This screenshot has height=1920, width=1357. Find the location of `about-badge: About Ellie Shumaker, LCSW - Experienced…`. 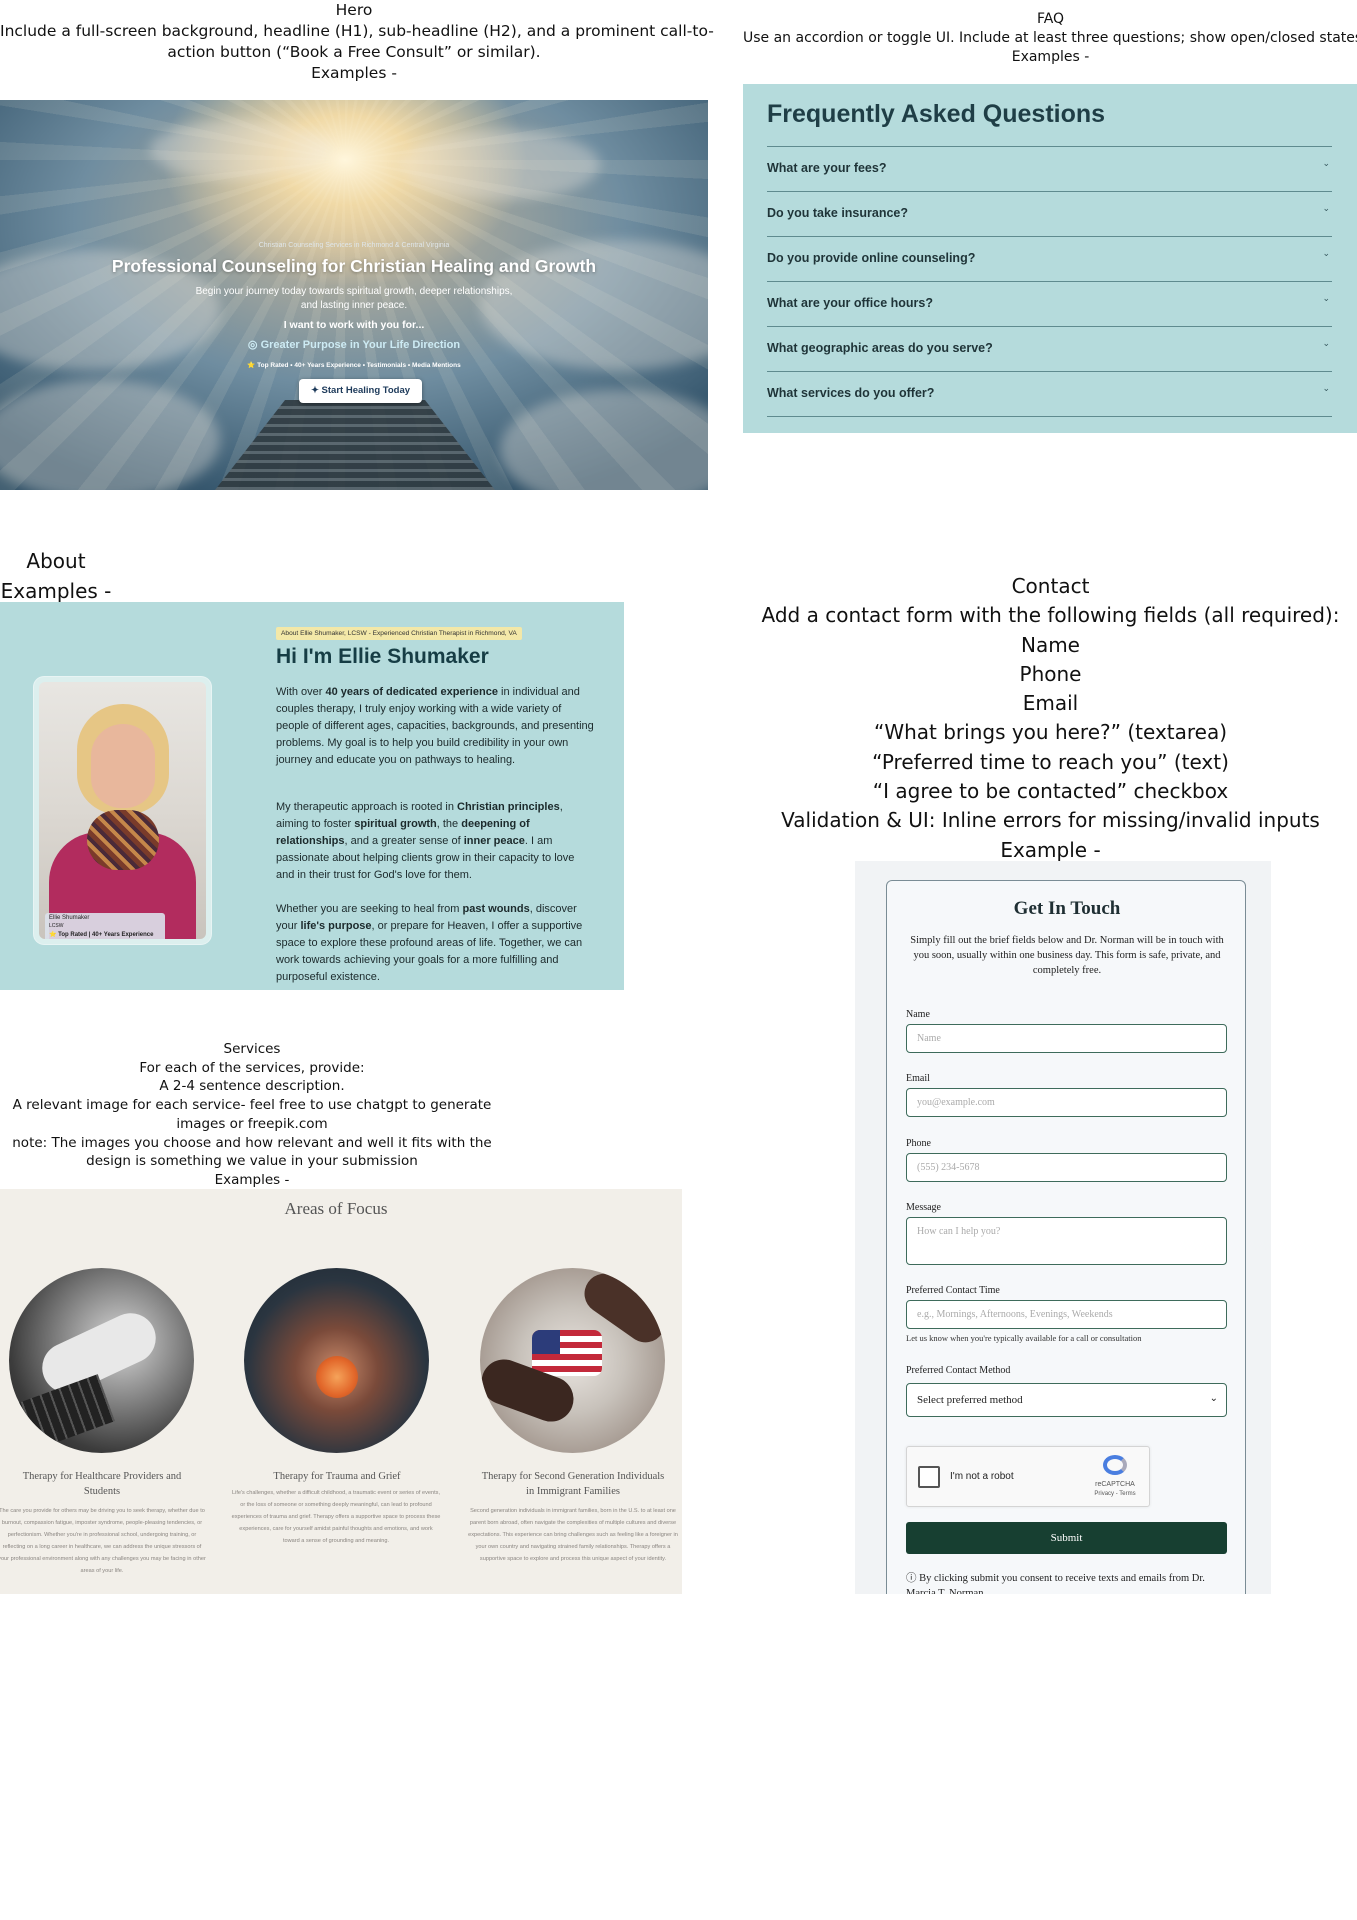

about-badge: About Ellie Shumaker, LCSW - Experienced… is located at coordinates (399, 633).